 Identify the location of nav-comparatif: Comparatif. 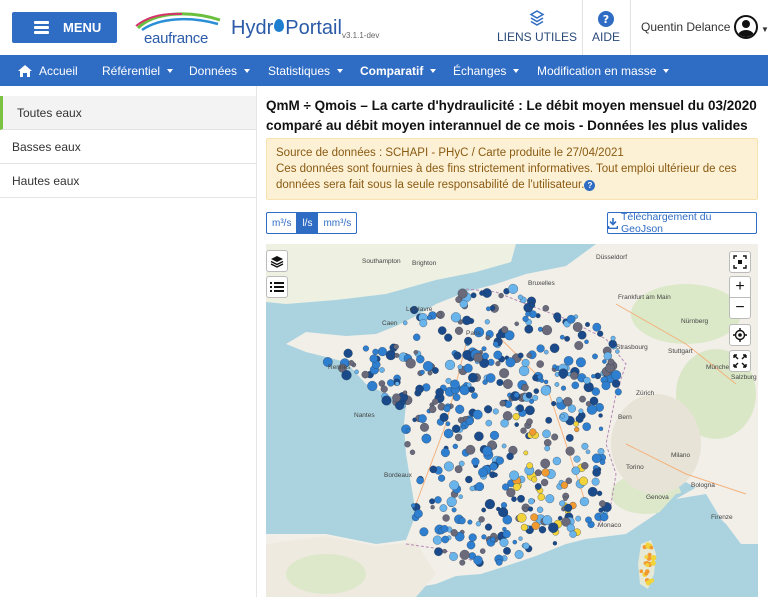
(398, 70).